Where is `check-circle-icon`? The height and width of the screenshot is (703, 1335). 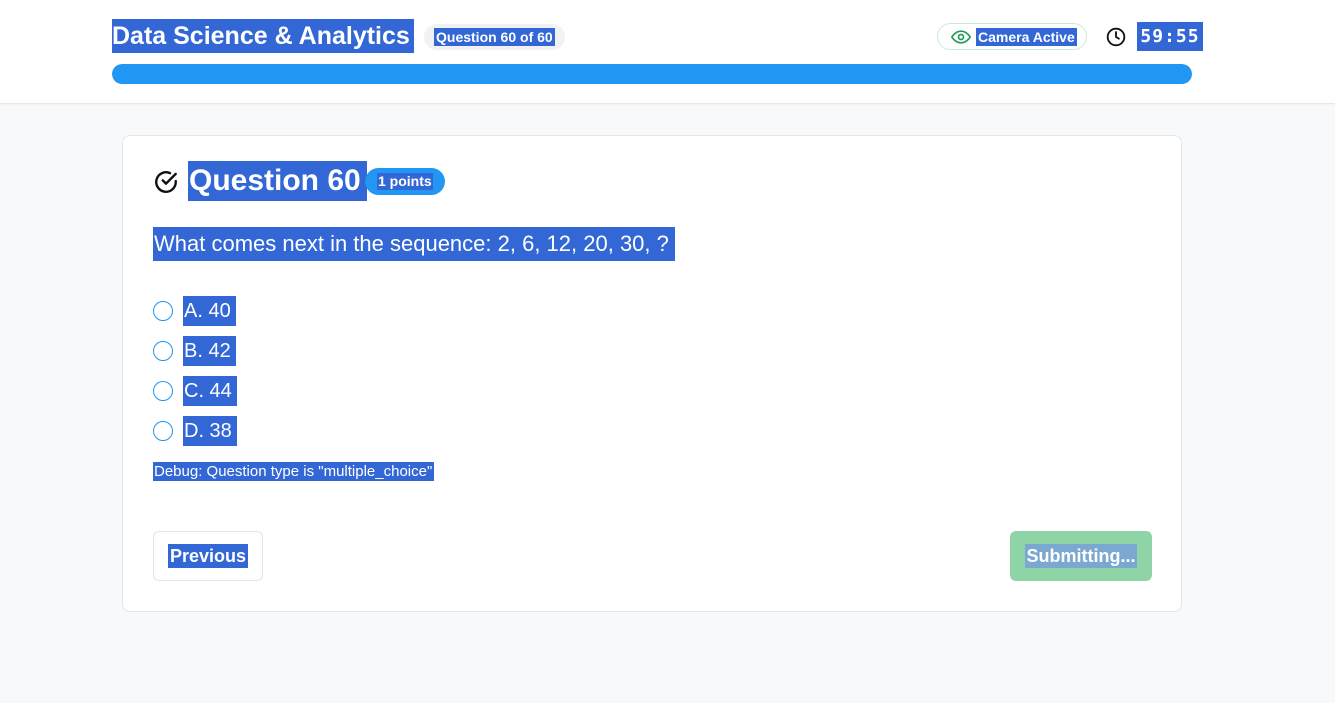 check-circle-icon is located at coordinates (166, 182).